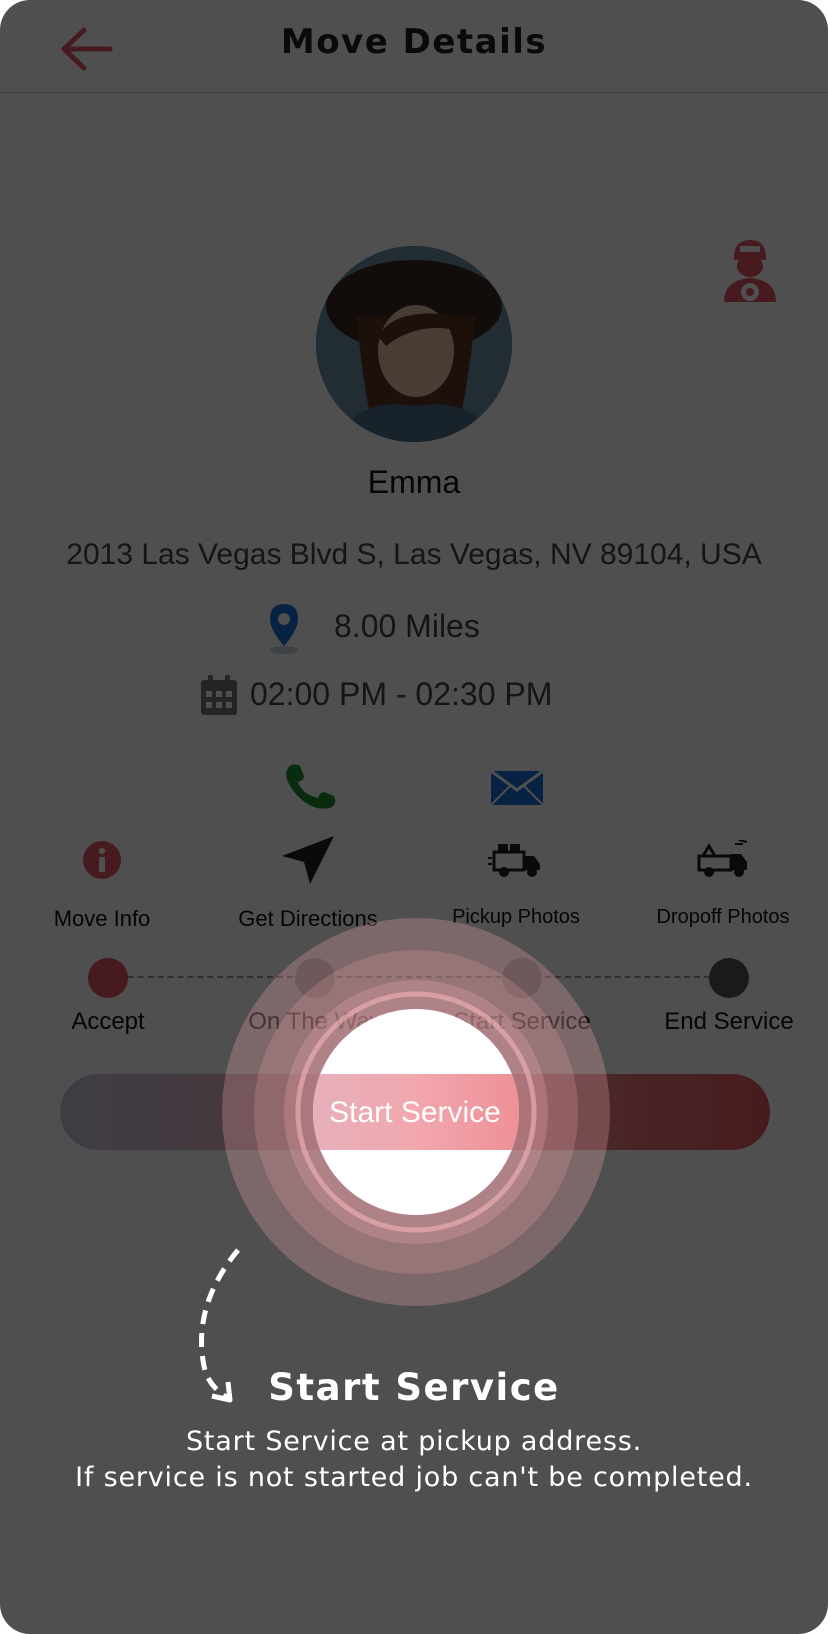 This screenshot has height=1634, width=828. Describe the element at coordinates (729, 1021) in the screenshot. I see `step-label-end-service: End Service` at that location.